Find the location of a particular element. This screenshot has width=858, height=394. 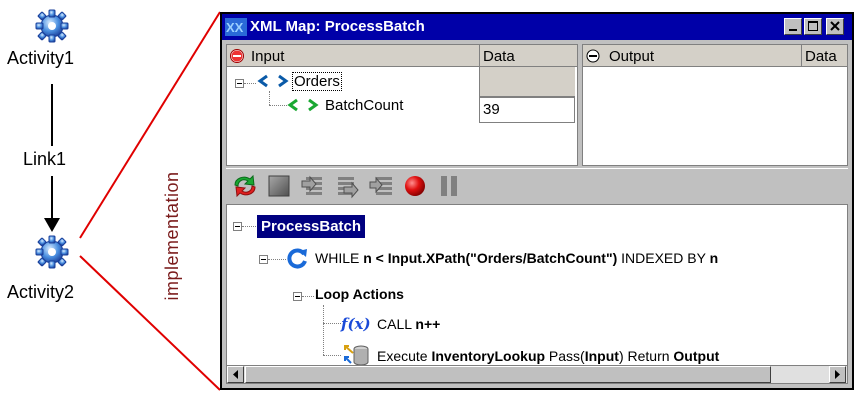

return-argument: Output is located at coordinates (696, 356).